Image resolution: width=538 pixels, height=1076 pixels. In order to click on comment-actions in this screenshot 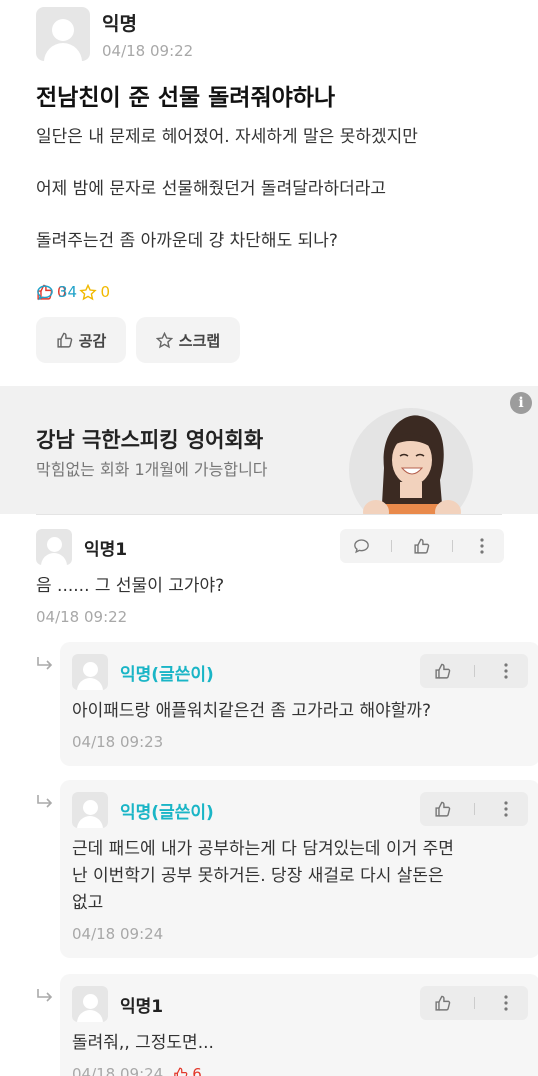, I will do `click(422, 546)`.